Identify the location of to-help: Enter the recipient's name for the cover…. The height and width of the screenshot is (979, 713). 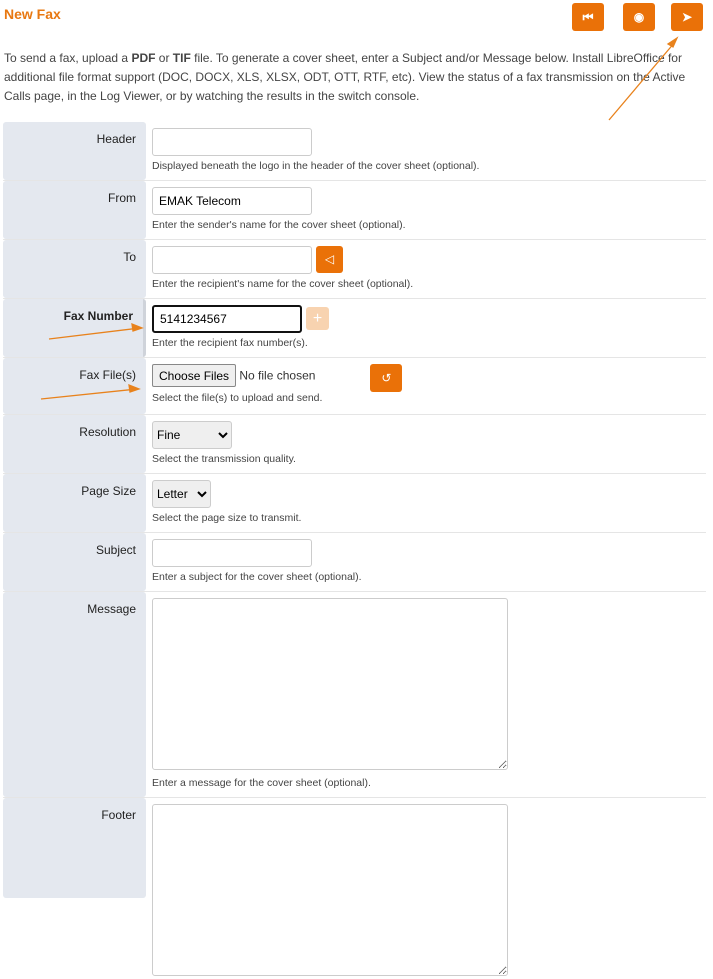
(283, 284).